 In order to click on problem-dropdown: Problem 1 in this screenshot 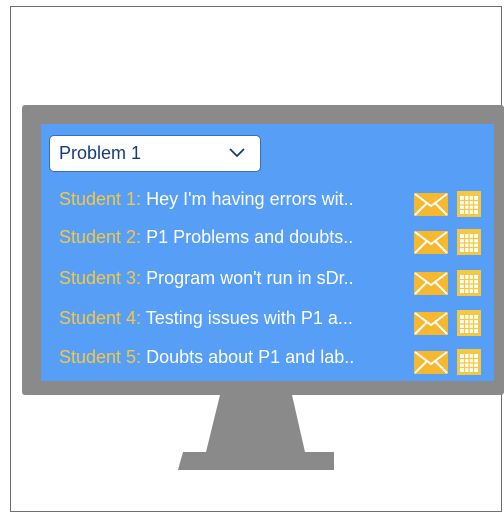, I will do `click(155, 153)`.